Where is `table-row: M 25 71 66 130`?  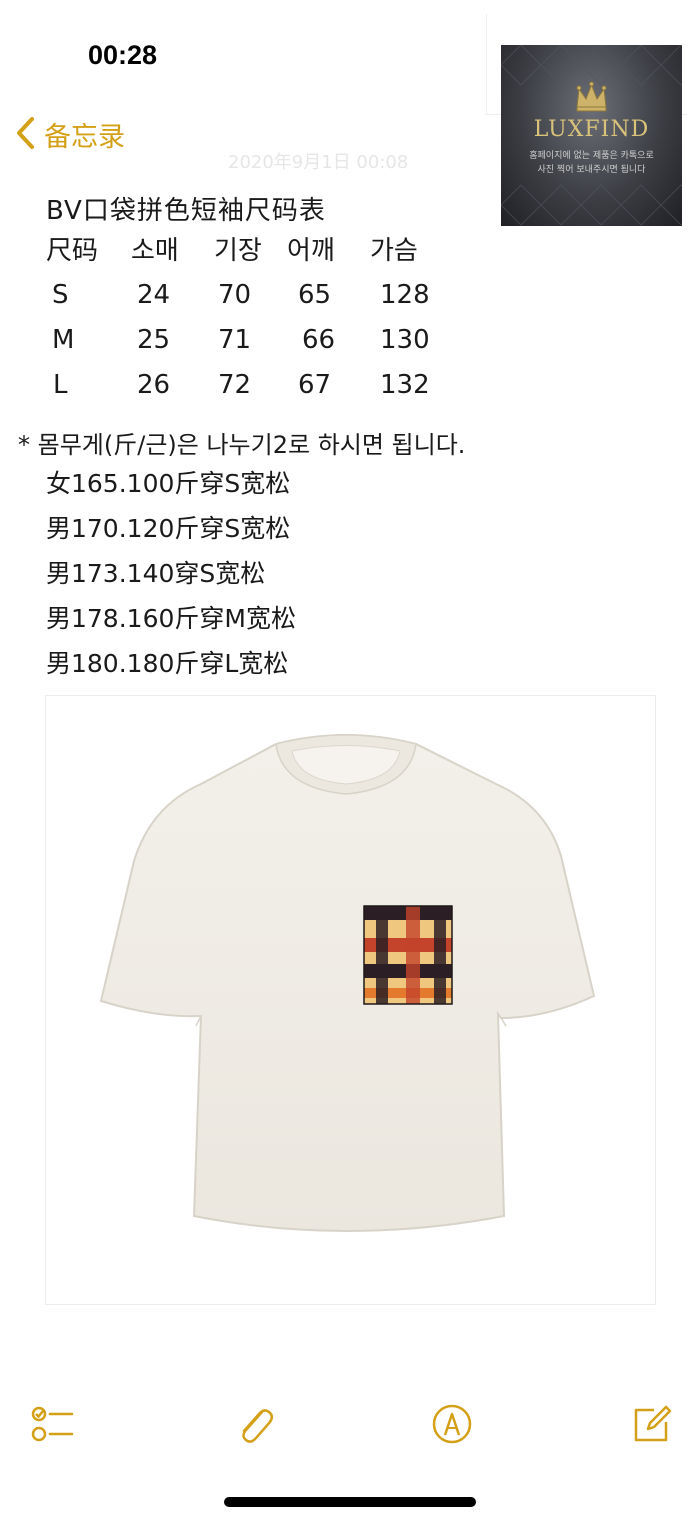
table-row: M 25 71 66 130 is located at coordinates (240, 345).